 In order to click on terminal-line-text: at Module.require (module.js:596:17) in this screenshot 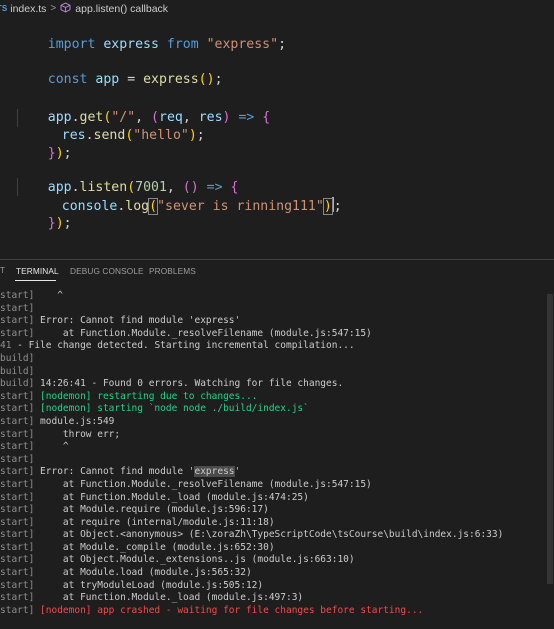, I will do `click(151, 510)`.